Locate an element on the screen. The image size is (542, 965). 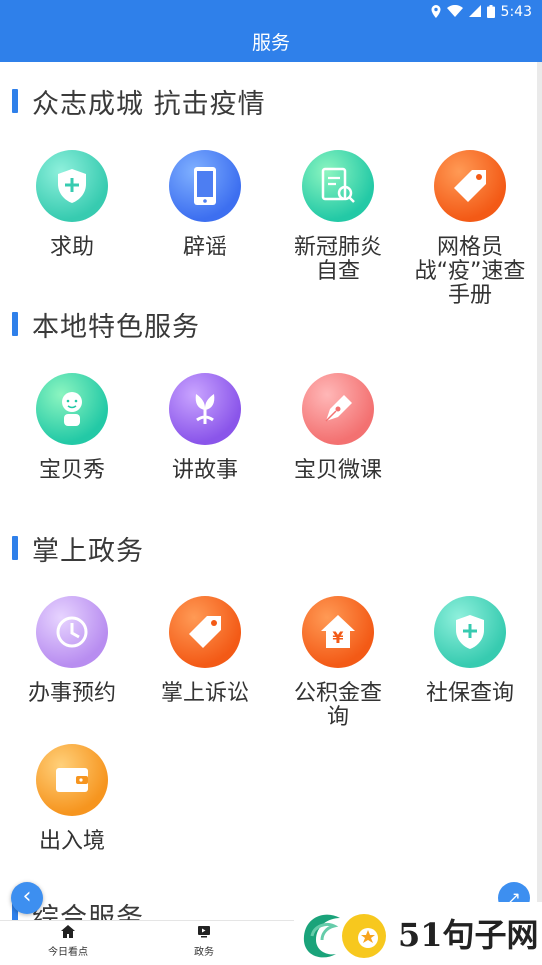
service-tile-baby-show: 宝贝秀 is located at coordinates (72, 428).